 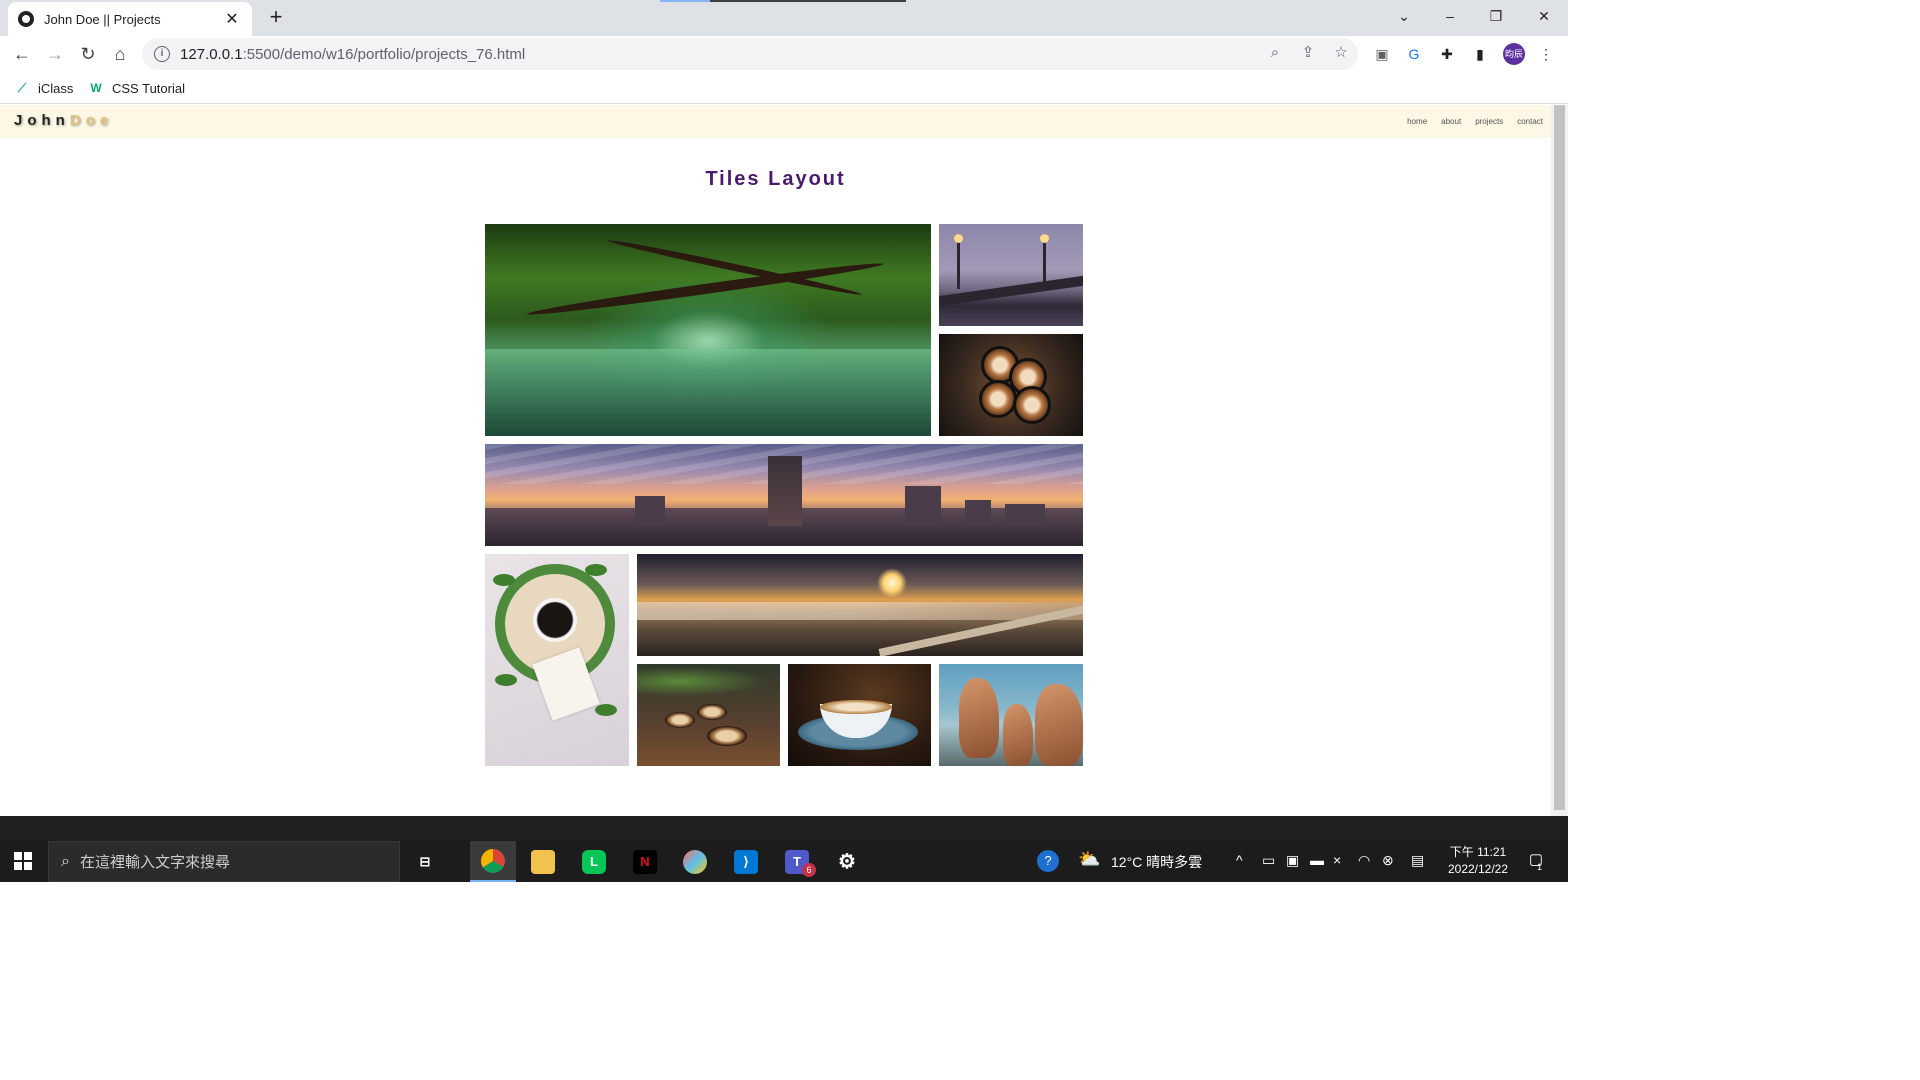 I want to click on window-close-button: ✕, so click(x=1544, y=16).